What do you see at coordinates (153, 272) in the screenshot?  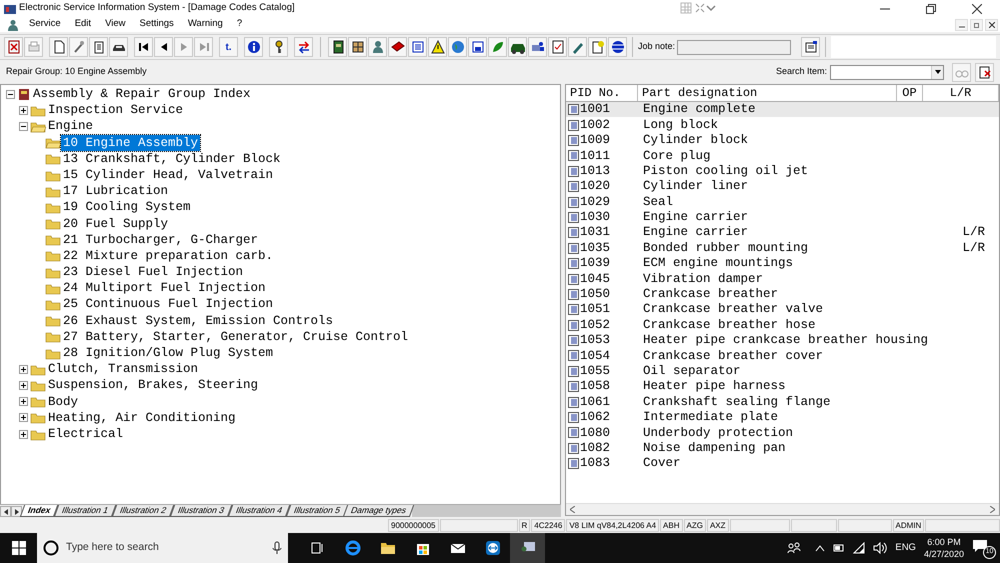 I see `tree-item: 23 Diesel Fuel Injection` at bounding box center [153, 272].